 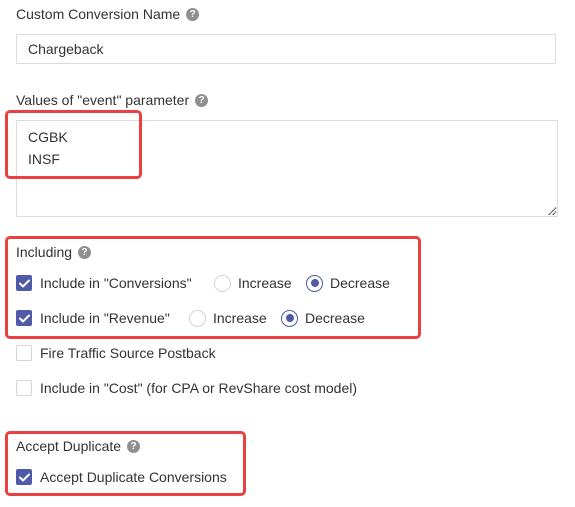 I want to click on conversions-decrease-label: Decrease, so click(x=360, y=283).